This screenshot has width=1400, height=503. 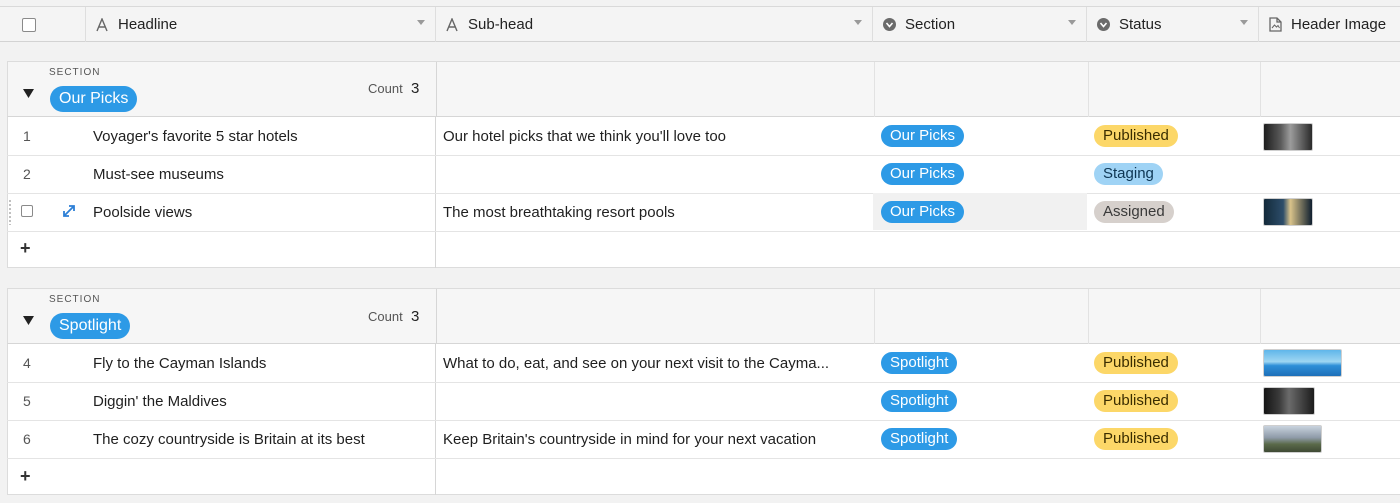 I want to click on headline-cell: Voyager's favorite 5 star hotels, so click(x=263, y=136).